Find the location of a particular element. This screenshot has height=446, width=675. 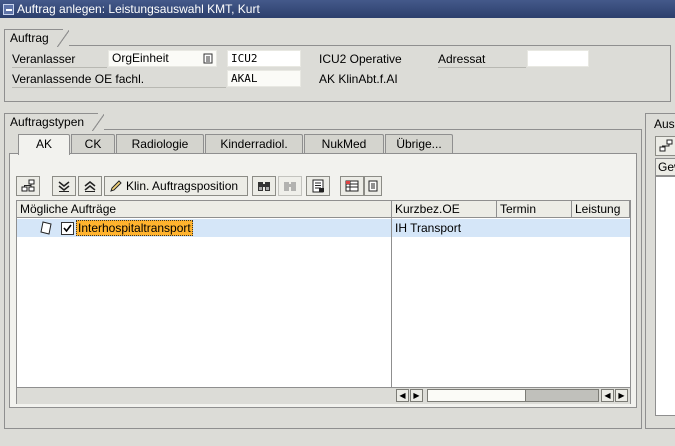

layout-button is located at coordinates (352, 186).